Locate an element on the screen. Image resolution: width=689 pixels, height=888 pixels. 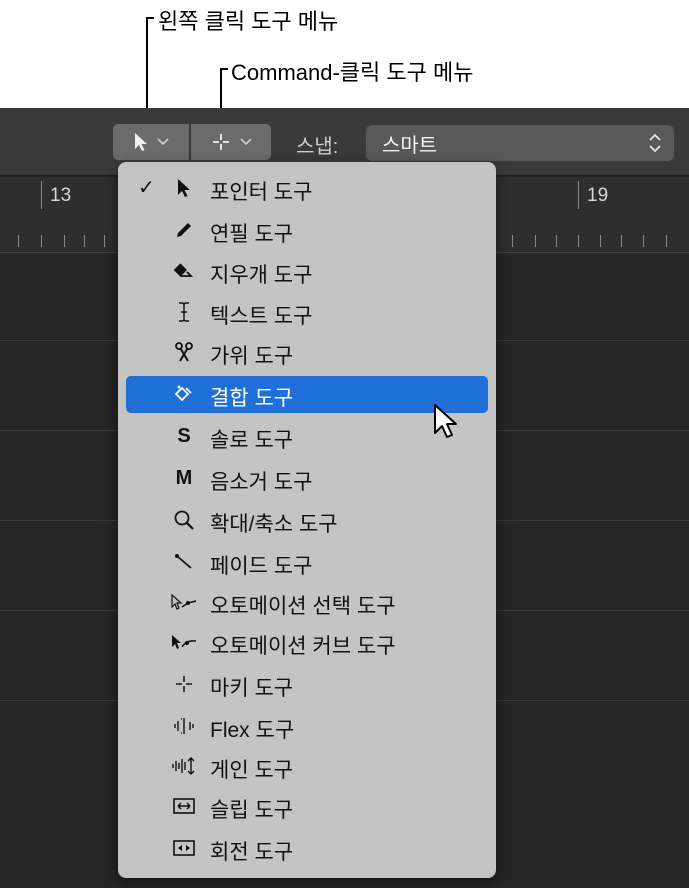
slip-icon is located at coordinates (184, 806).